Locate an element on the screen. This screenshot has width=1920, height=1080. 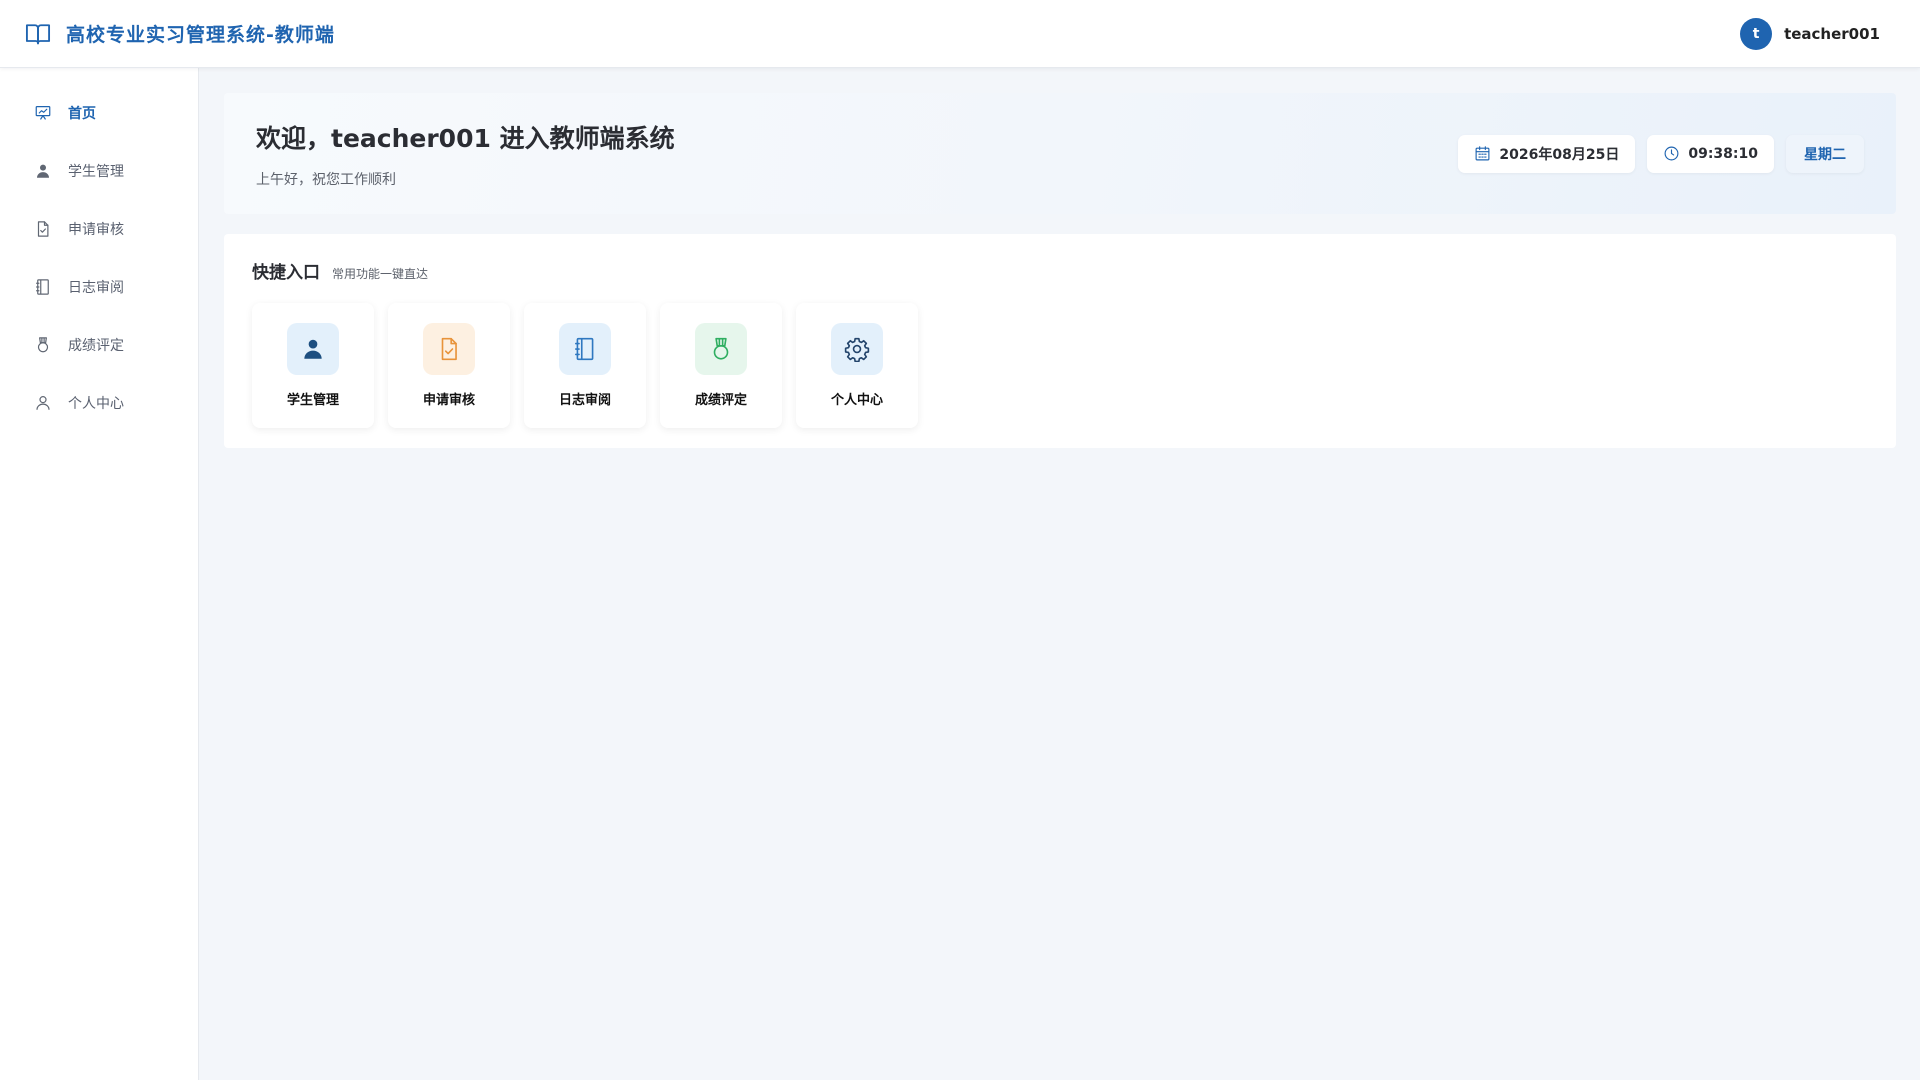
welcome-text: 欢迎，teacher001 进入教师端系统 上午好，祝您工作顺利 is located at coordinates (465, 154).